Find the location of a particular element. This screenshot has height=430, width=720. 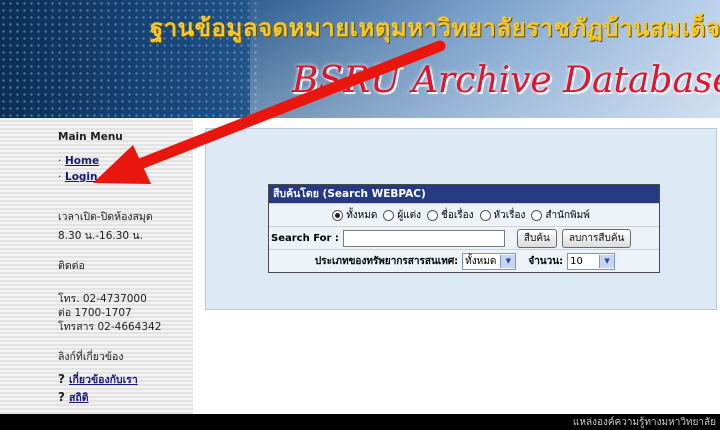

radio-author: ผู้แต่ง is located at coordinates (402, 215).